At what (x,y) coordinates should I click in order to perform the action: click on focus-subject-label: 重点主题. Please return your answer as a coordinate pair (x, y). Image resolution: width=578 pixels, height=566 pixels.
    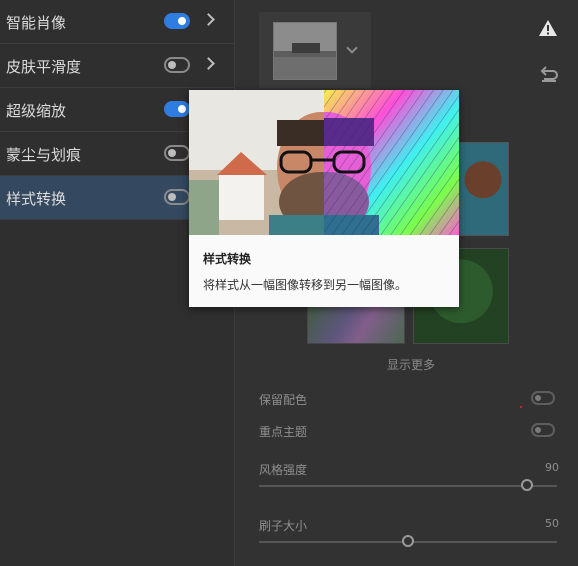
    Looking at the image, I should click on (283, 432).